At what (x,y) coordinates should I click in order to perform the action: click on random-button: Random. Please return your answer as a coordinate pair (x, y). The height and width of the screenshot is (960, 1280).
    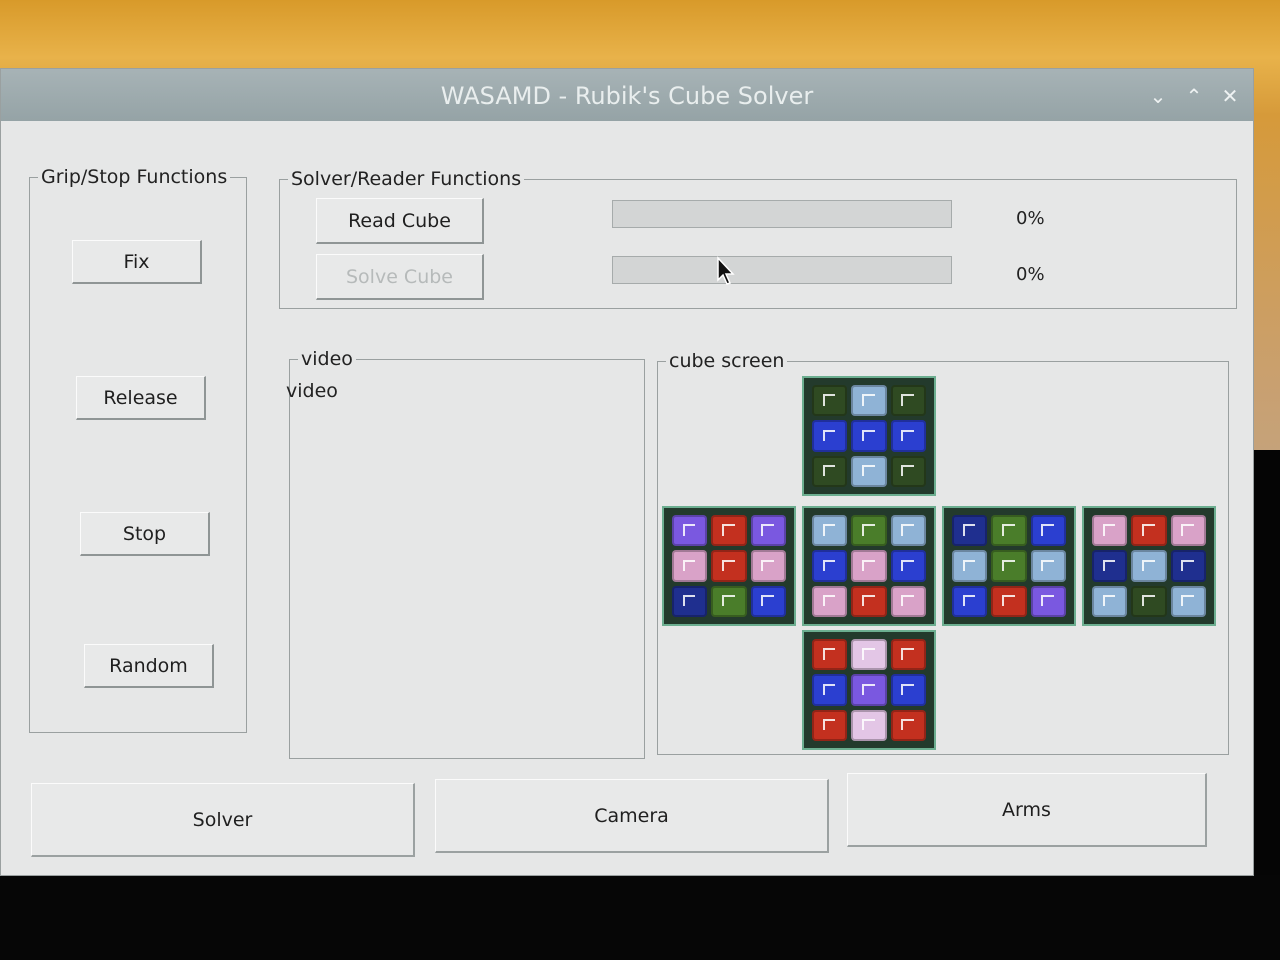
    Looking at the image, I should click on (149, 666).